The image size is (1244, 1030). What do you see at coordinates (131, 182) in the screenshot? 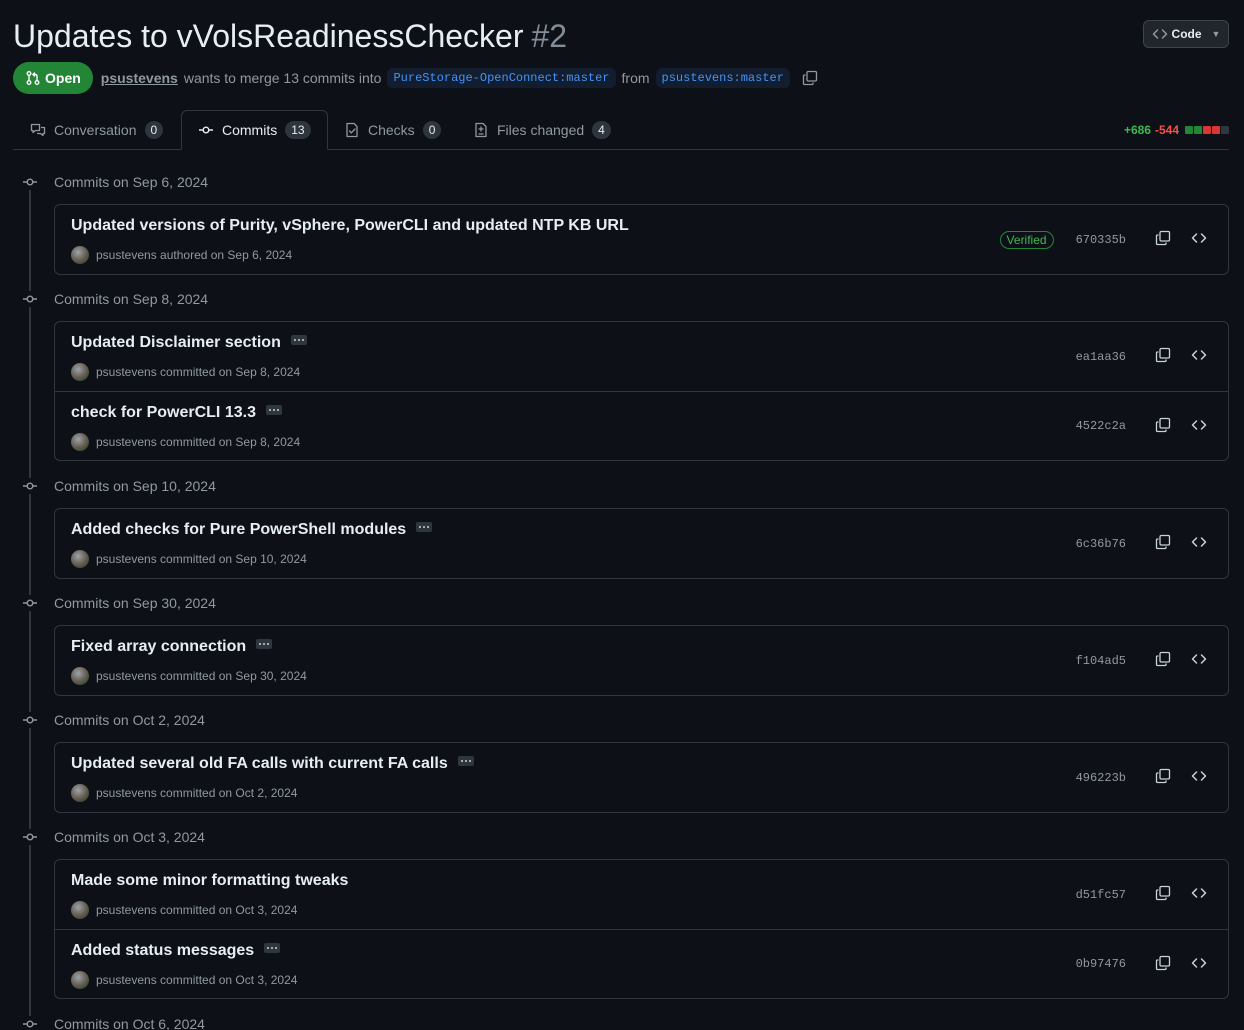
I see `commit-group-date: Commits on Sep 6, 2024` at bounding box center [131, 182].